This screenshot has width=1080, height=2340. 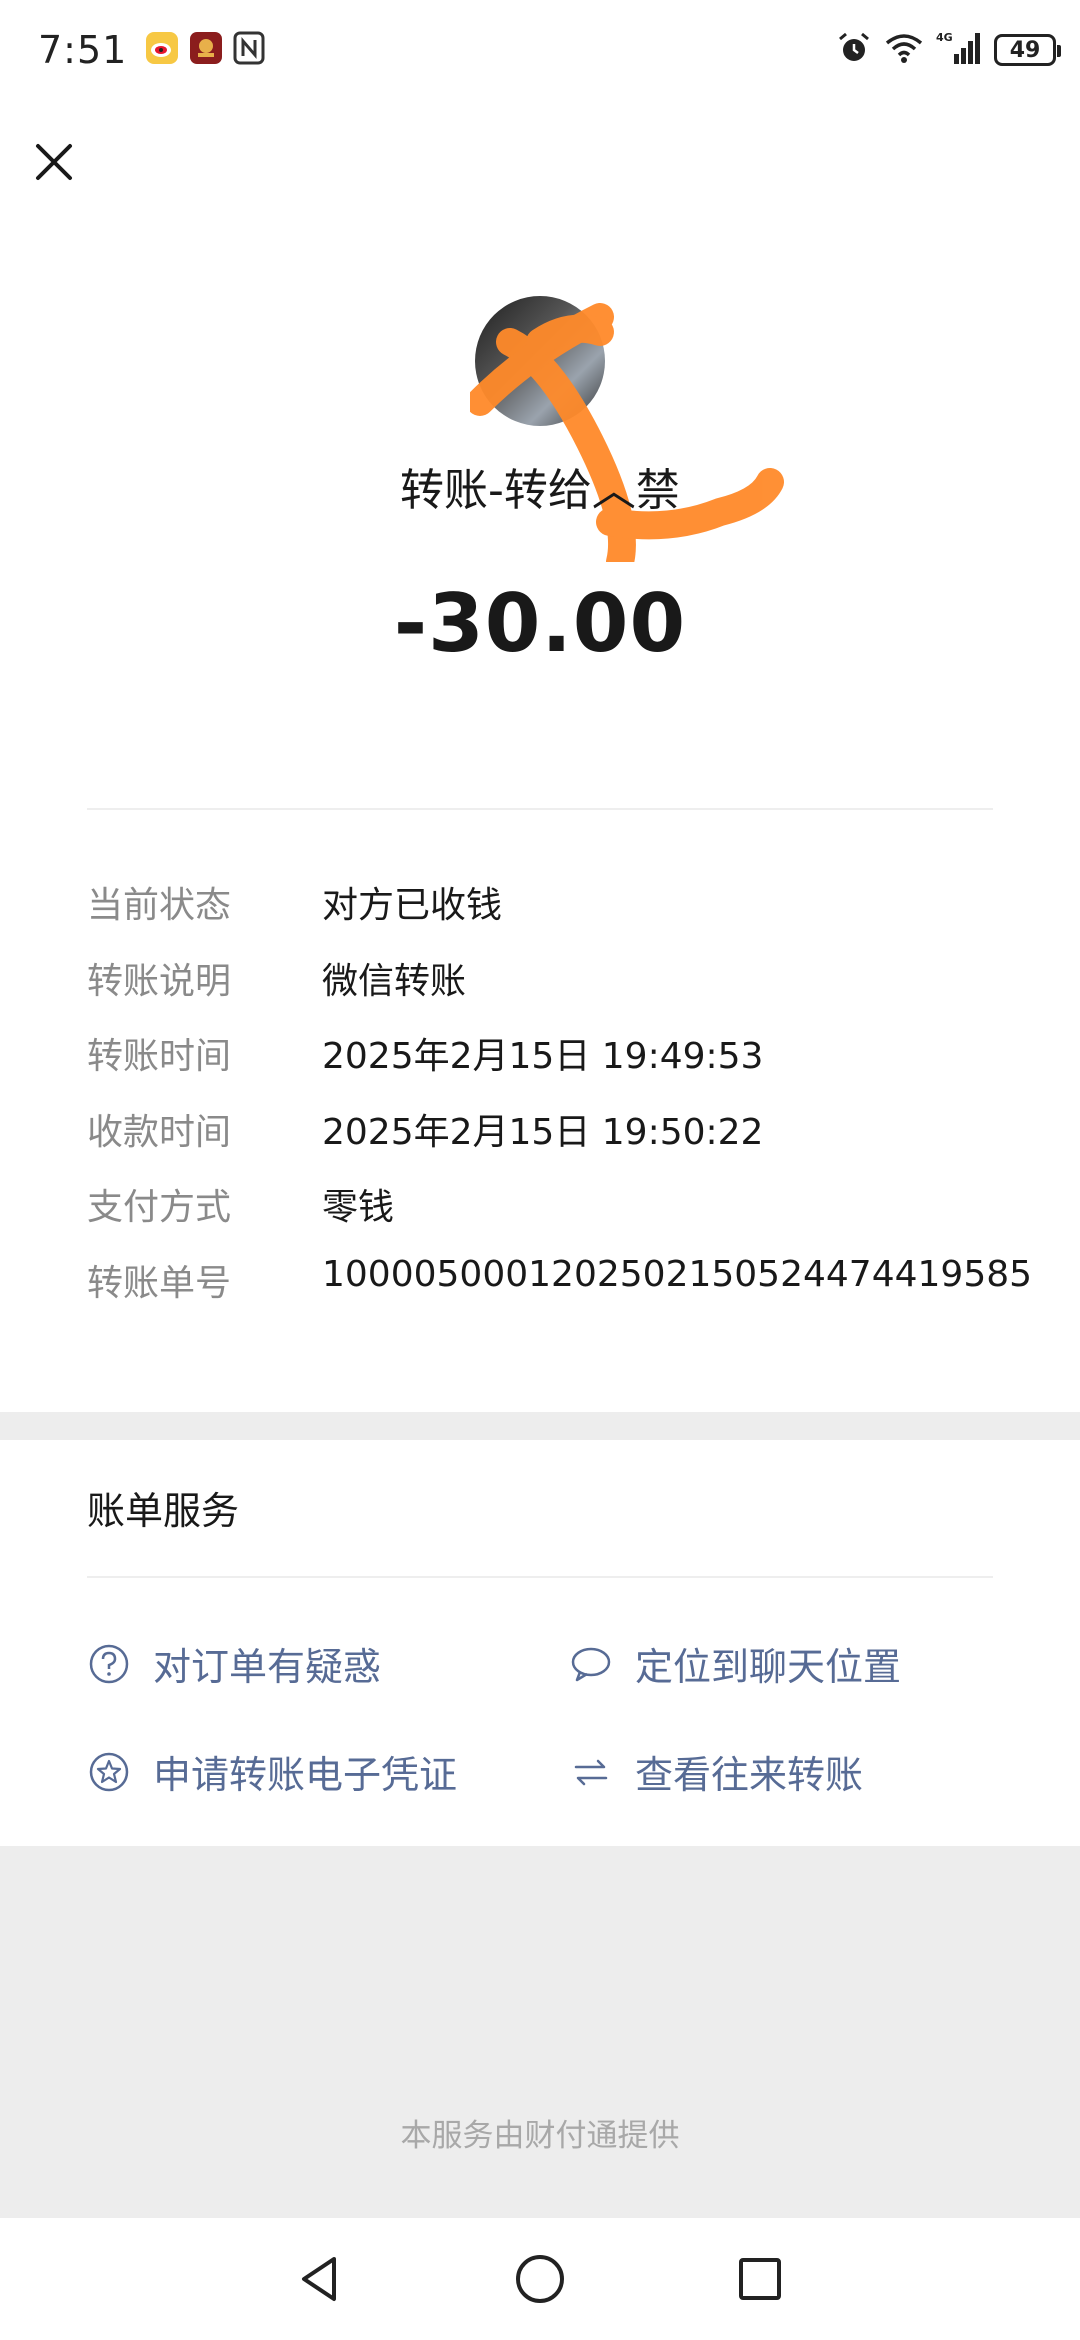 What do you see at coordinates (412, 905) in the screenshot?
I see `detail-value: 对方已收钱` at bounding box center [412, 905].